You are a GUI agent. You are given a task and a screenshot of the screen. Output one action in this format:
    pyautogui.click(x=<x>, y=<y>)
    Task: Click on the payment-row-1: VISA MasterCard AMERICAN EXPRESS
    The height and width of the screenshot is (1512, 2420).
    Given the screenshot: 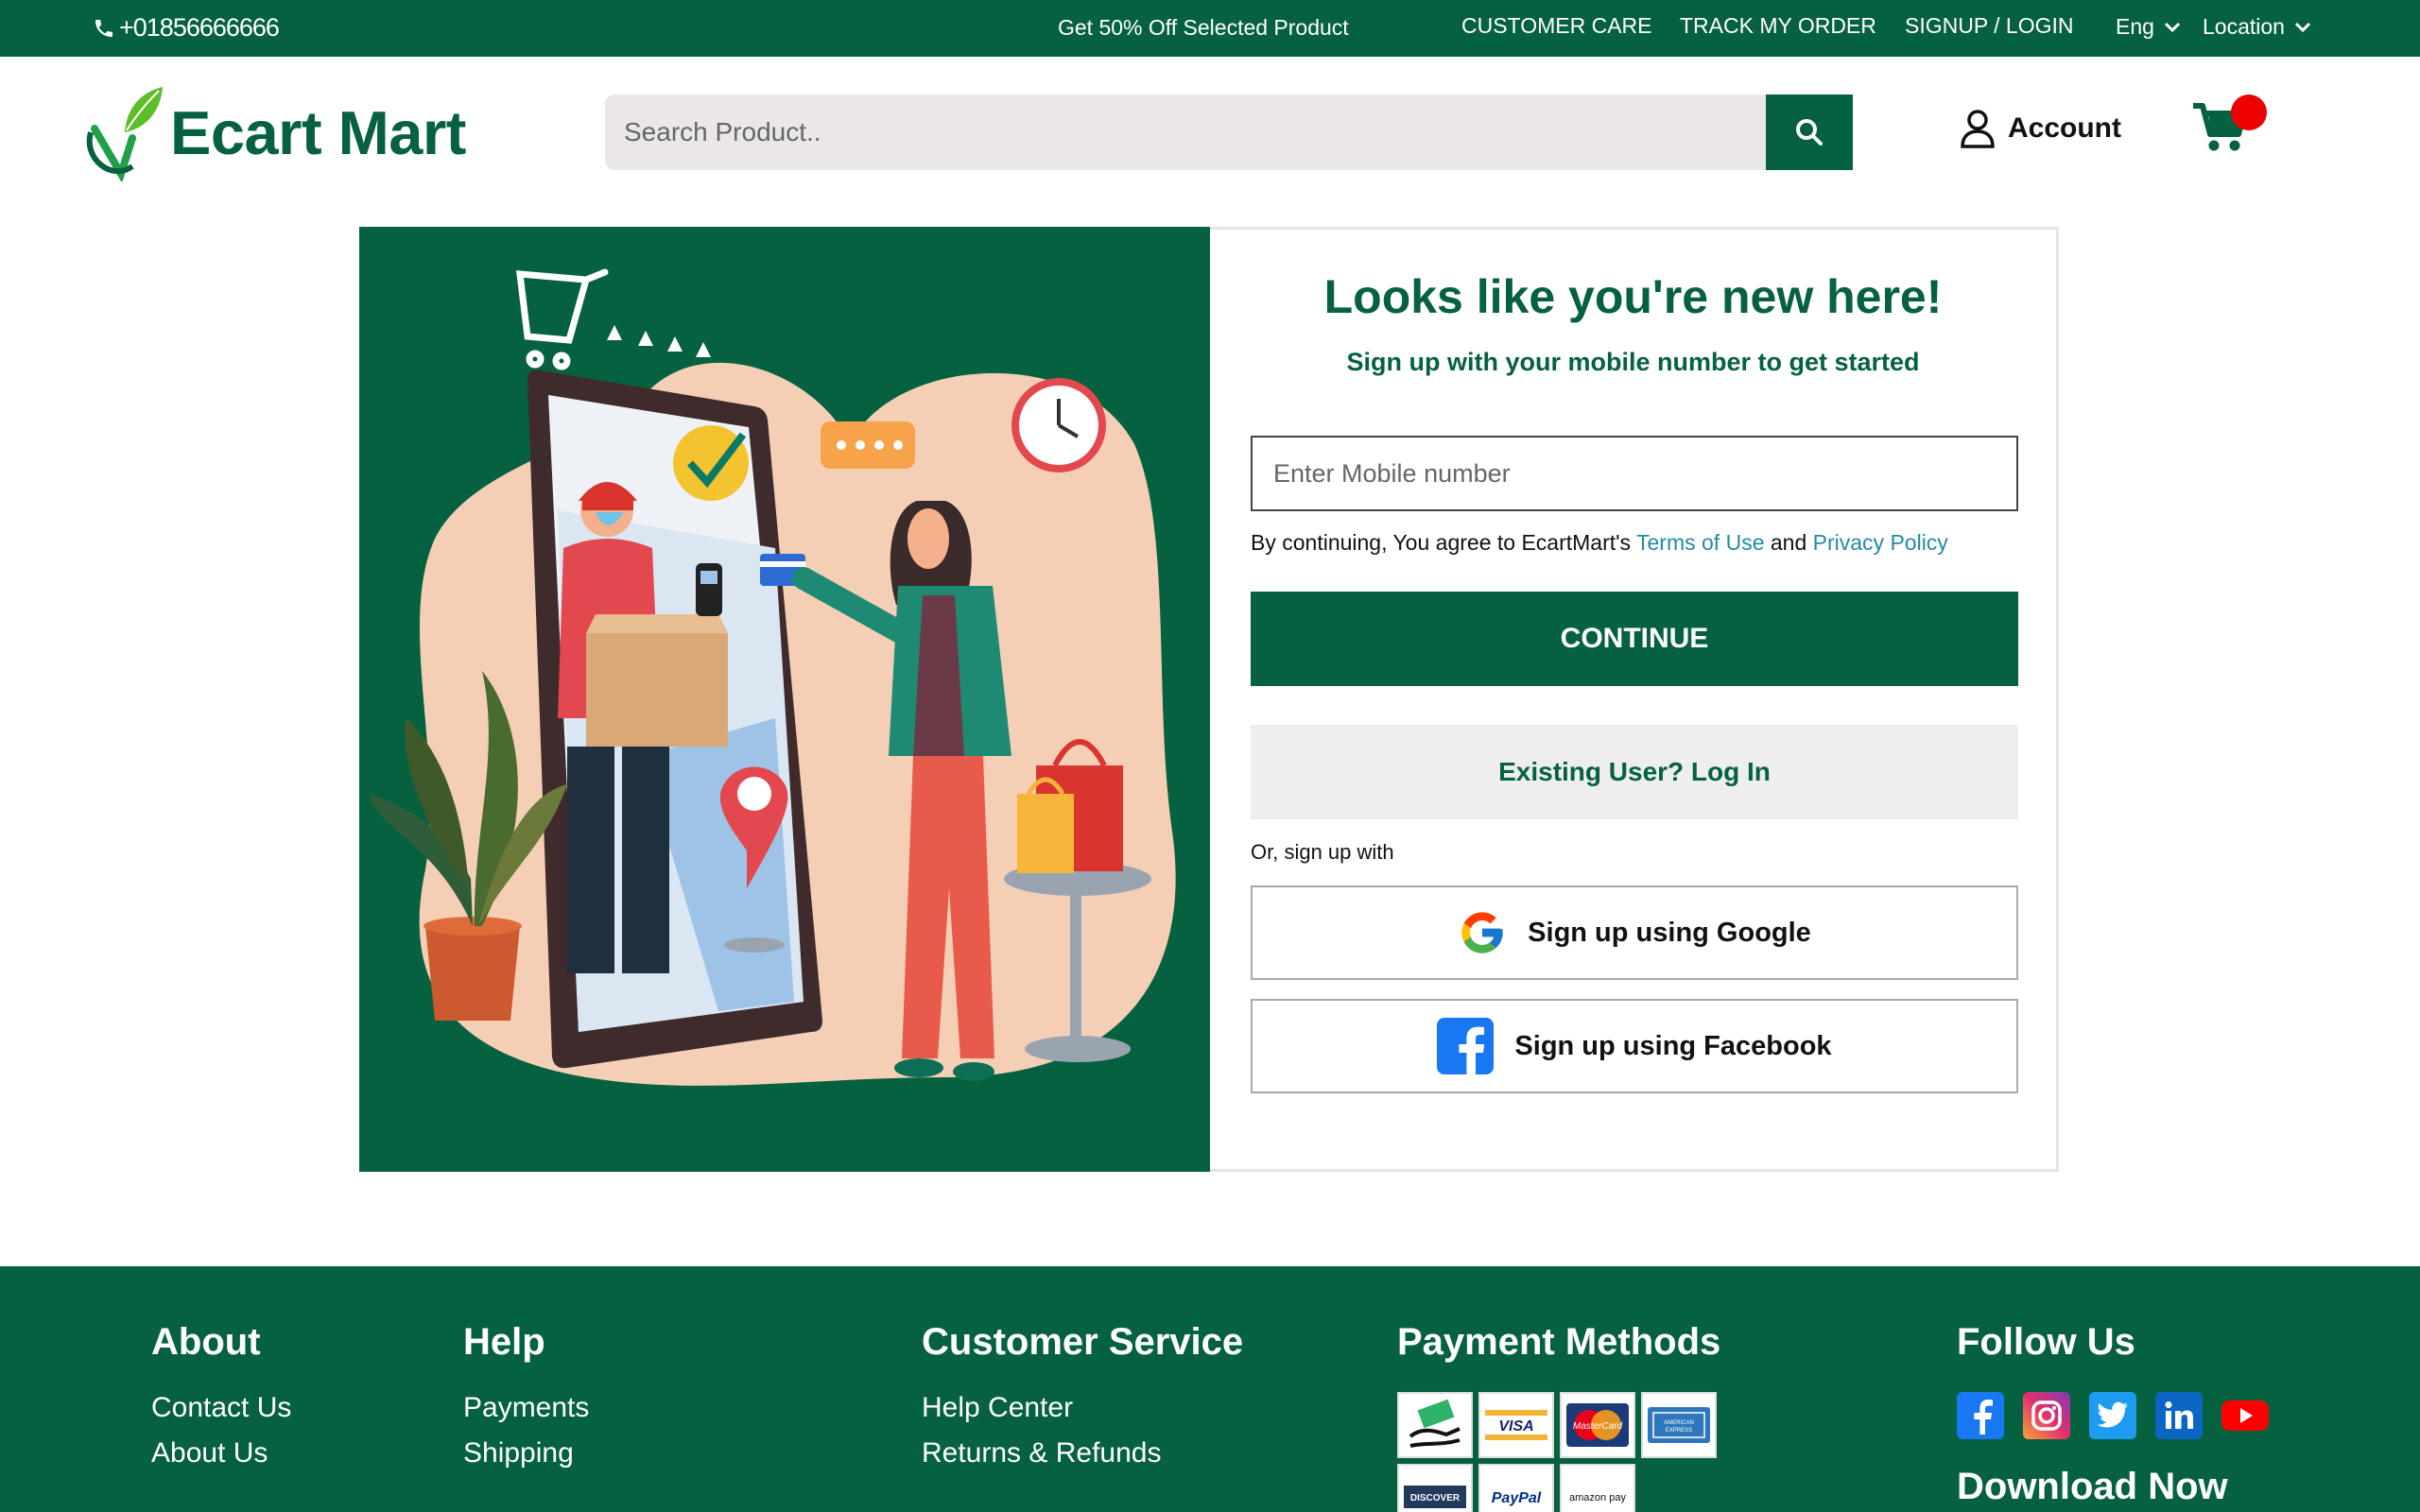 What is the action you would take?
    pyautogui.click(x=1559, y=1425)
    